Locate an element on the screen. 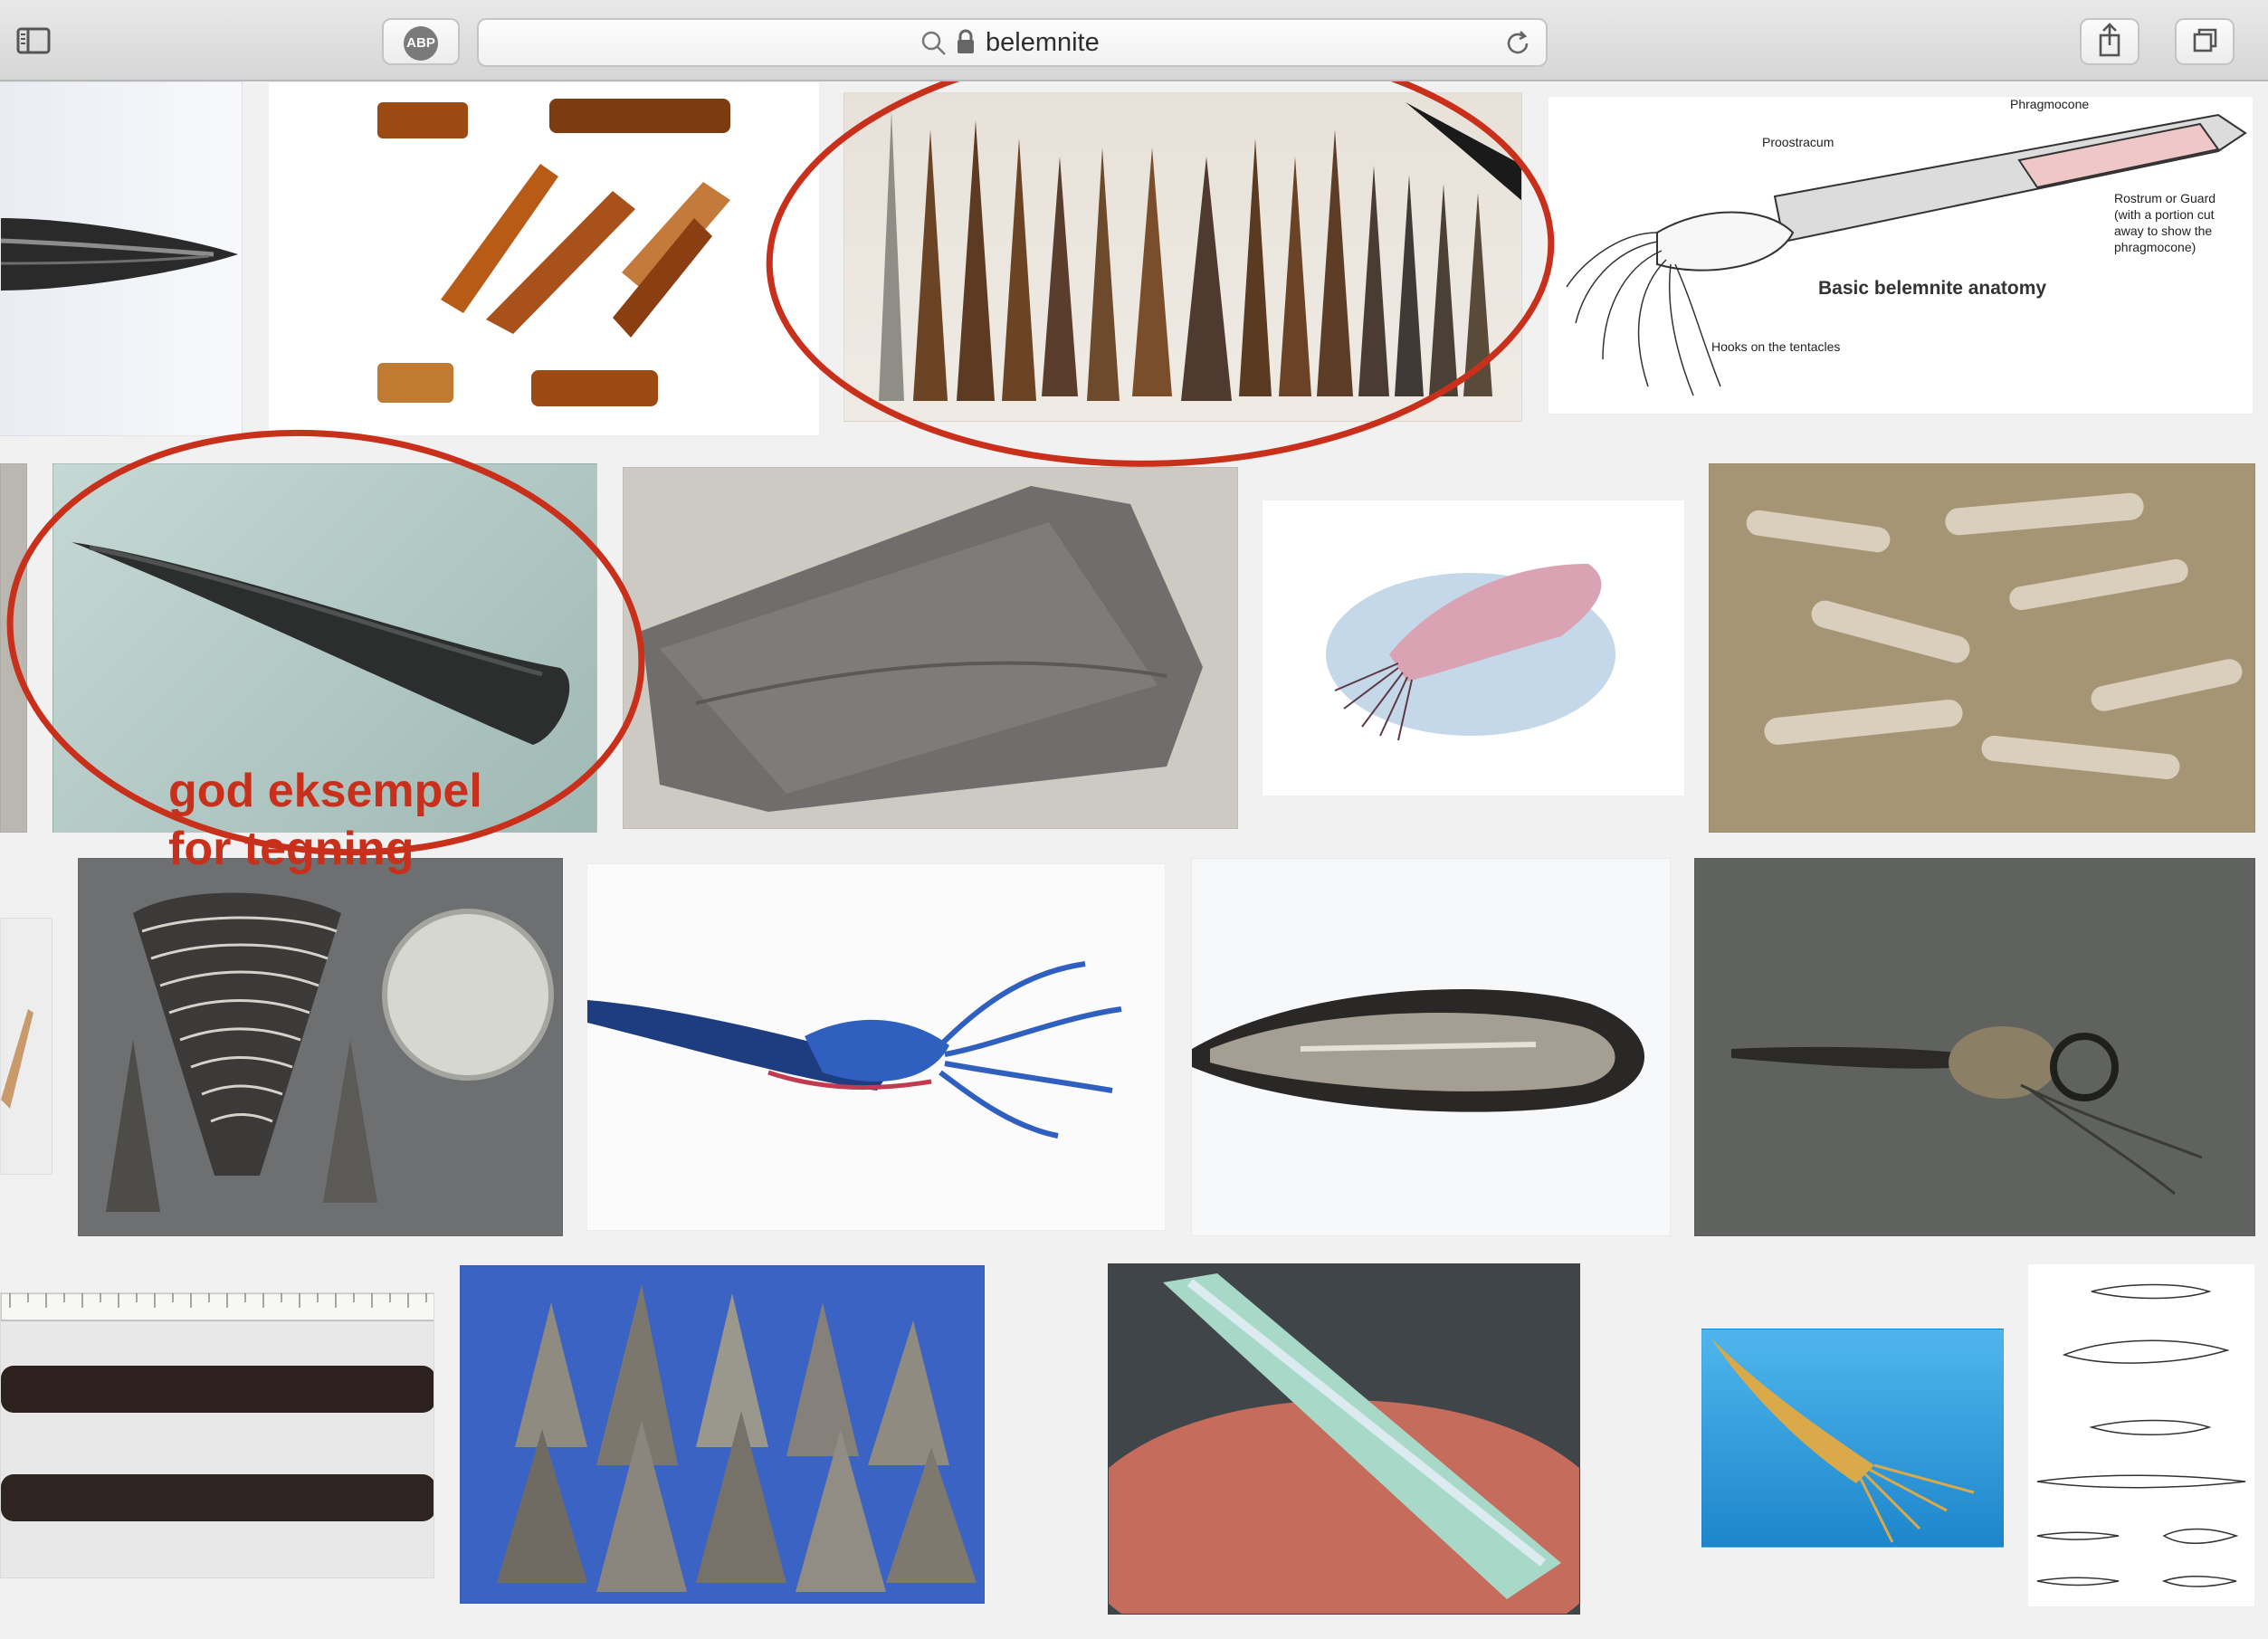 This screenshot has width=2268, height=1639. reload-icon is located at coordinates (1517, 44).